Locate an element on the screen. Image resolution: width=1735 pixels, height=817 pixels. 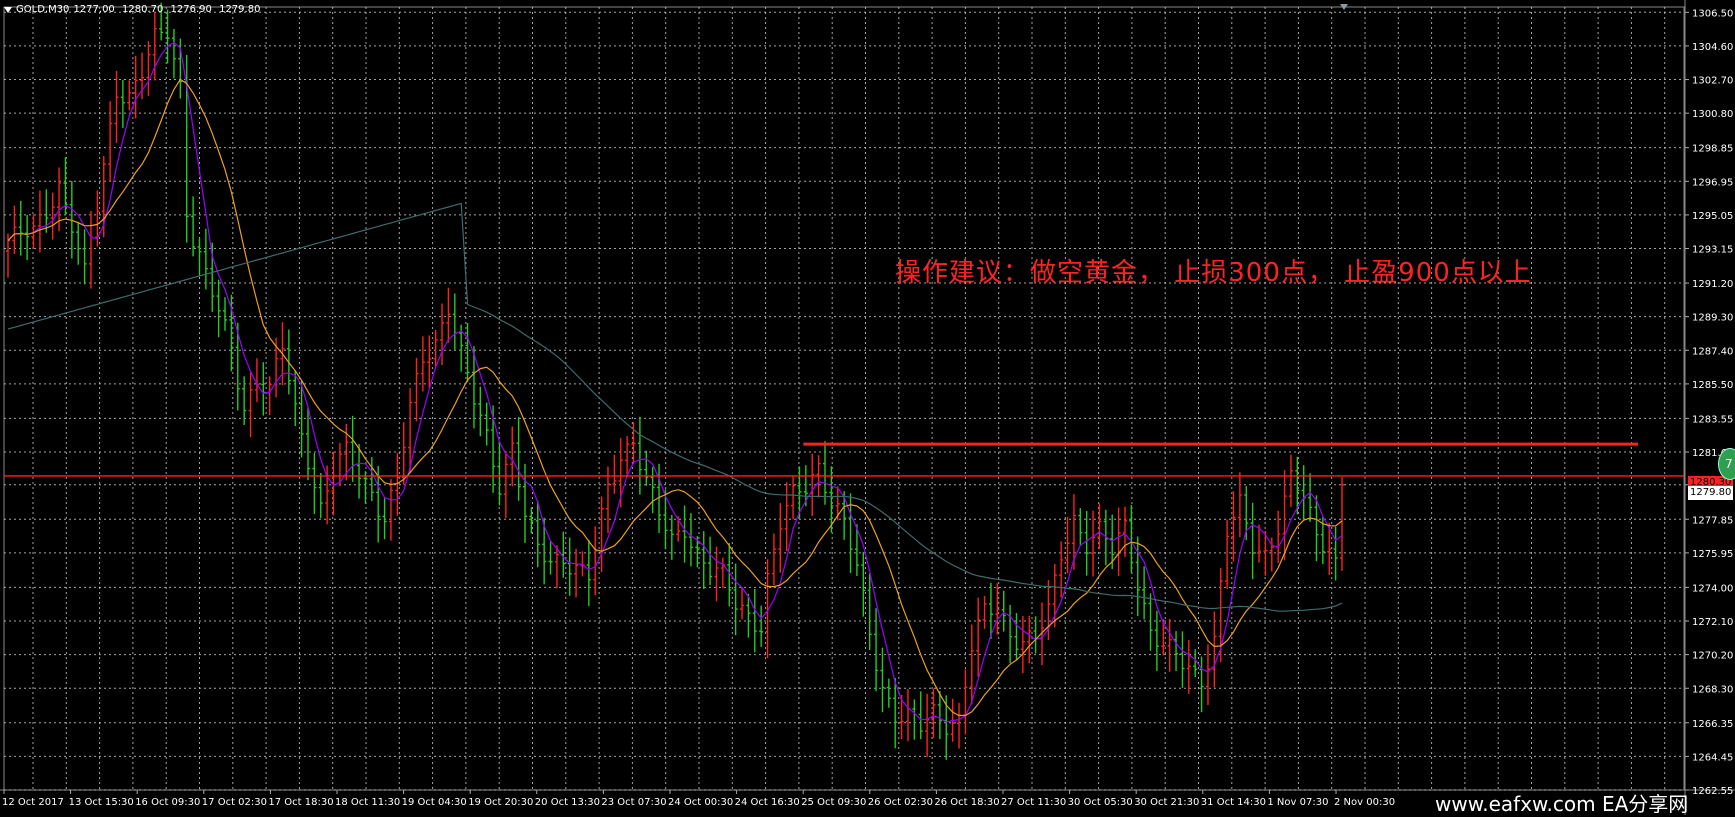
x-tick-label: 17 Oct 02:30 is located at coordinates (234, 802).